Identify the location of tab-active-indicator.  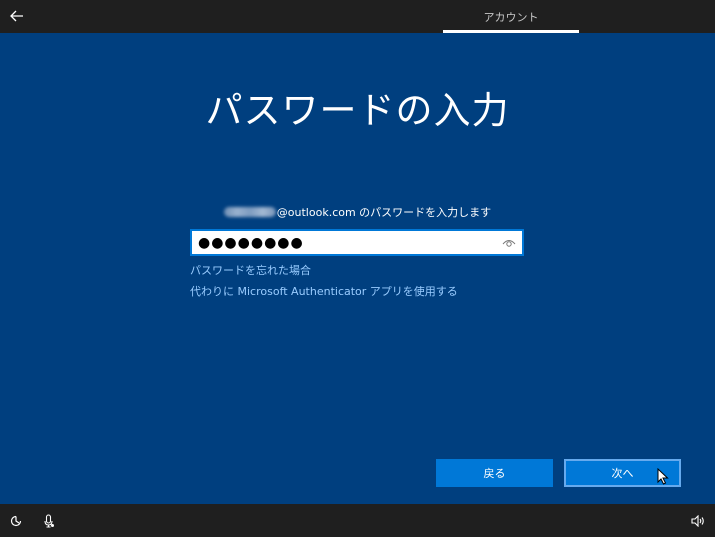
(511, 31).